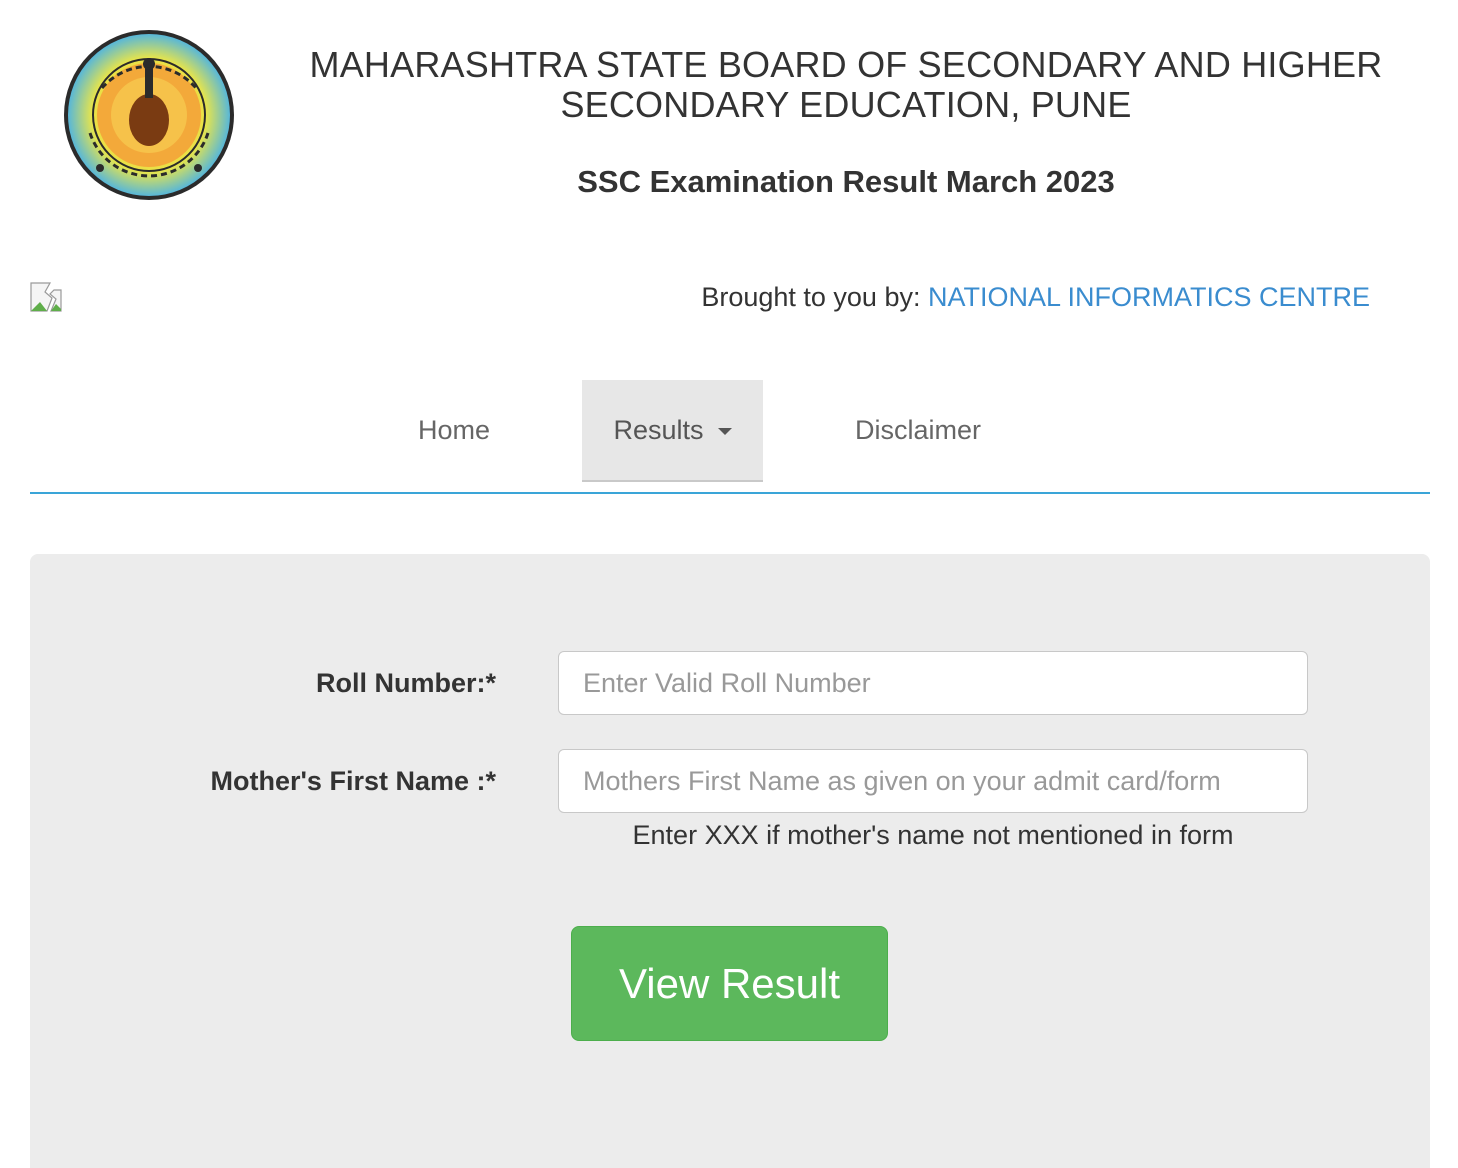 The width and height of the screenshot is (1458, 1168). I want to click on board-title-line2: SECONDARY EDUCATION, PUNE, so click(846, 104).